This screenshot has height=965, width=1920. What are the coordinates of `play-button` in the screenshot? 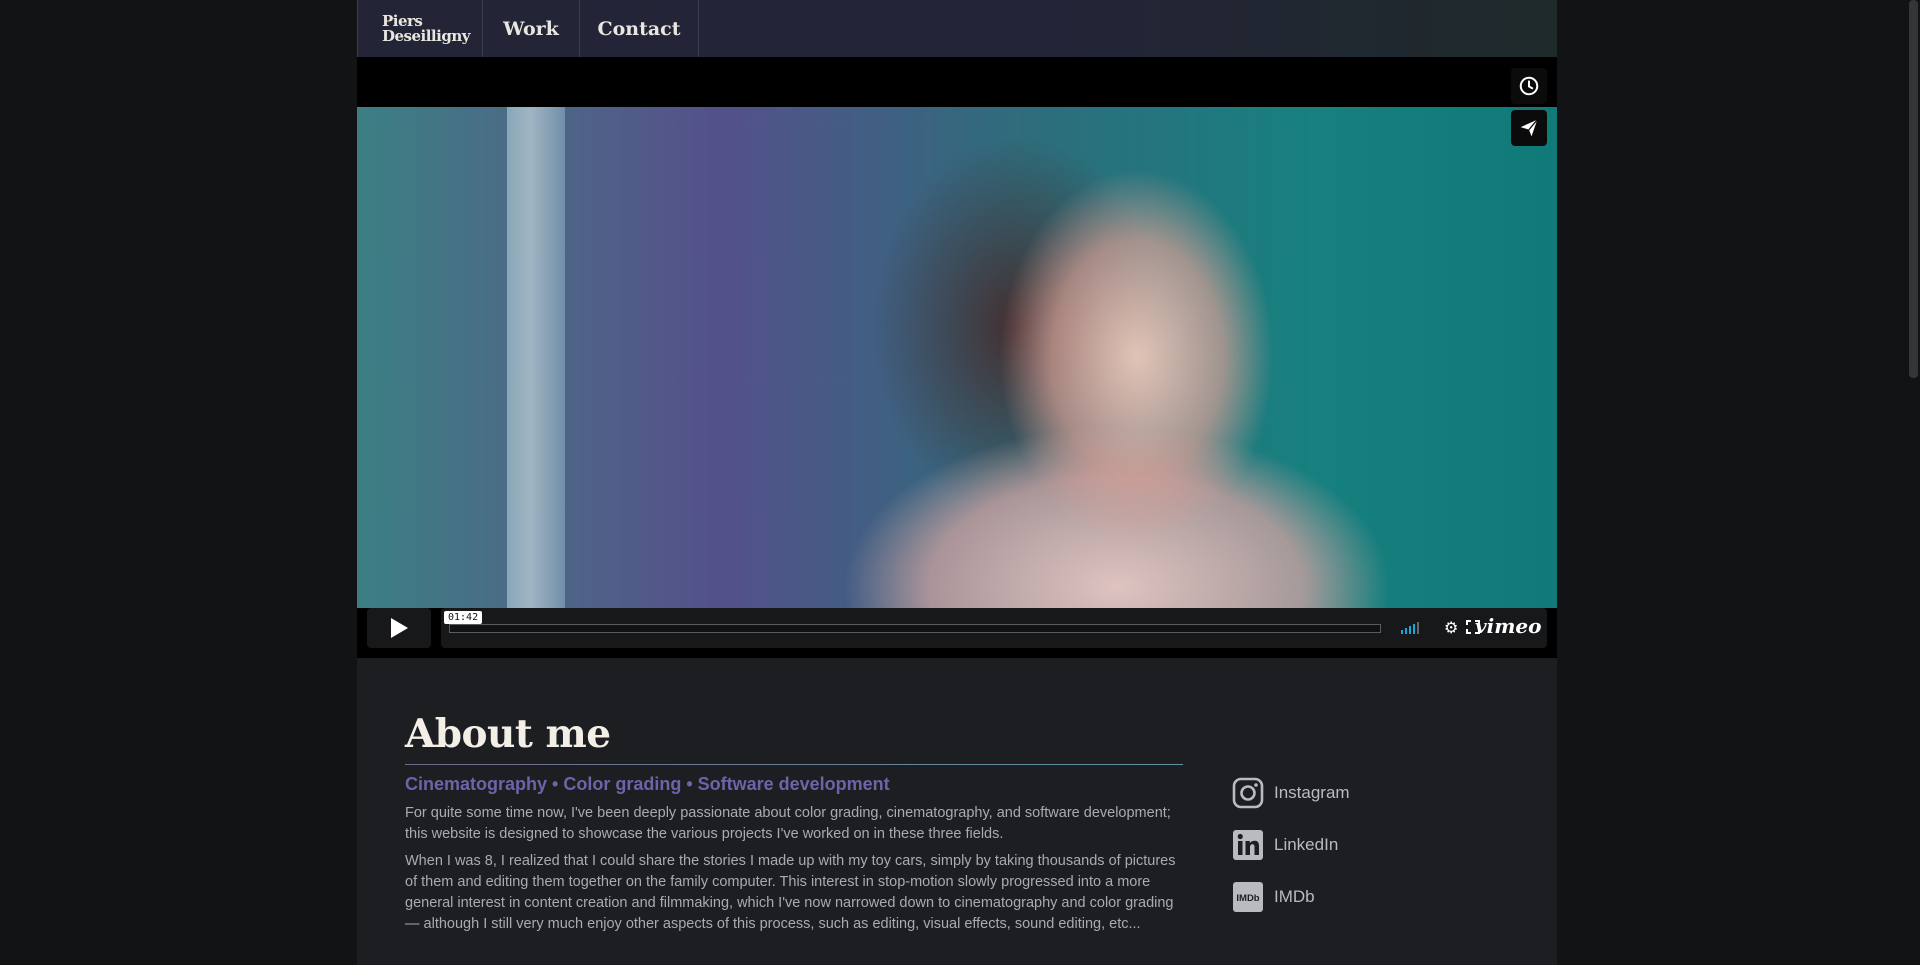 It's located at (399, 628).